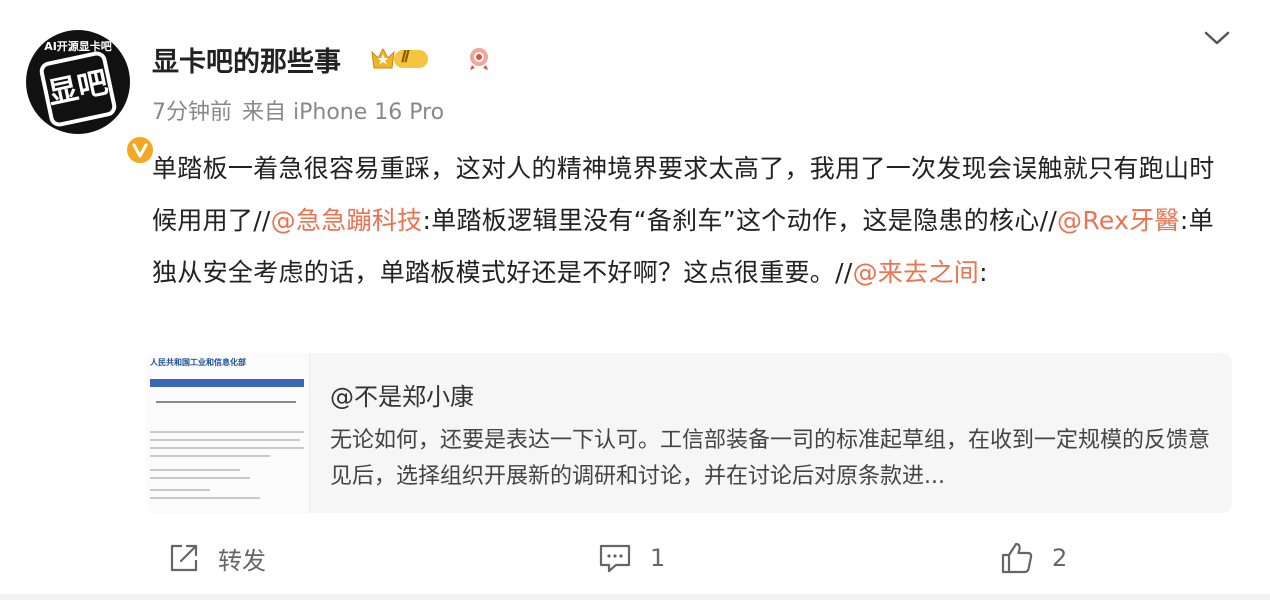  Describe the element at coordinates (740, 220) in the screenshot. I see `post-text-segment: :单踏板逻辑里没有“备刹车”这个动作，这是隐患的核心//` at that location.